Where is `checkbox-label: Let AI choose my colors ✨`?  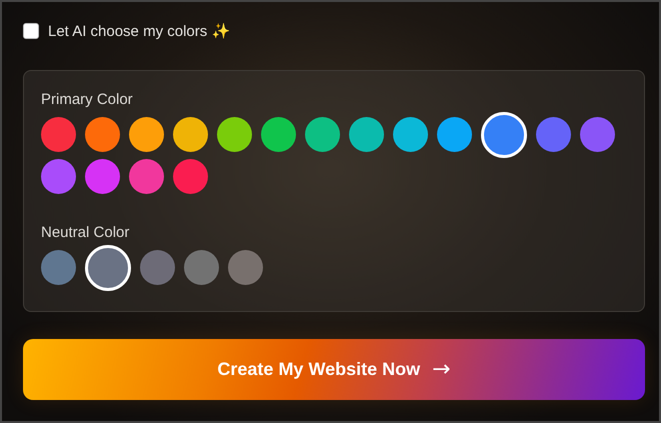
checkbox-label: Let AI choose my colors ✨ is located at coordinates (139, 31).